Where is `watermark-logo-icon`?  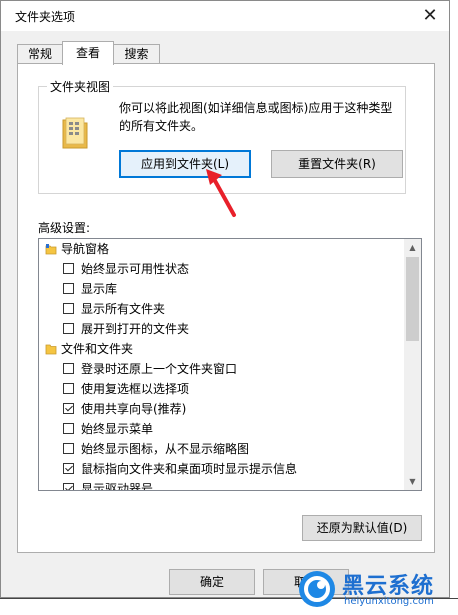 watermark-logo-icon is located at coordinates (317, 589).